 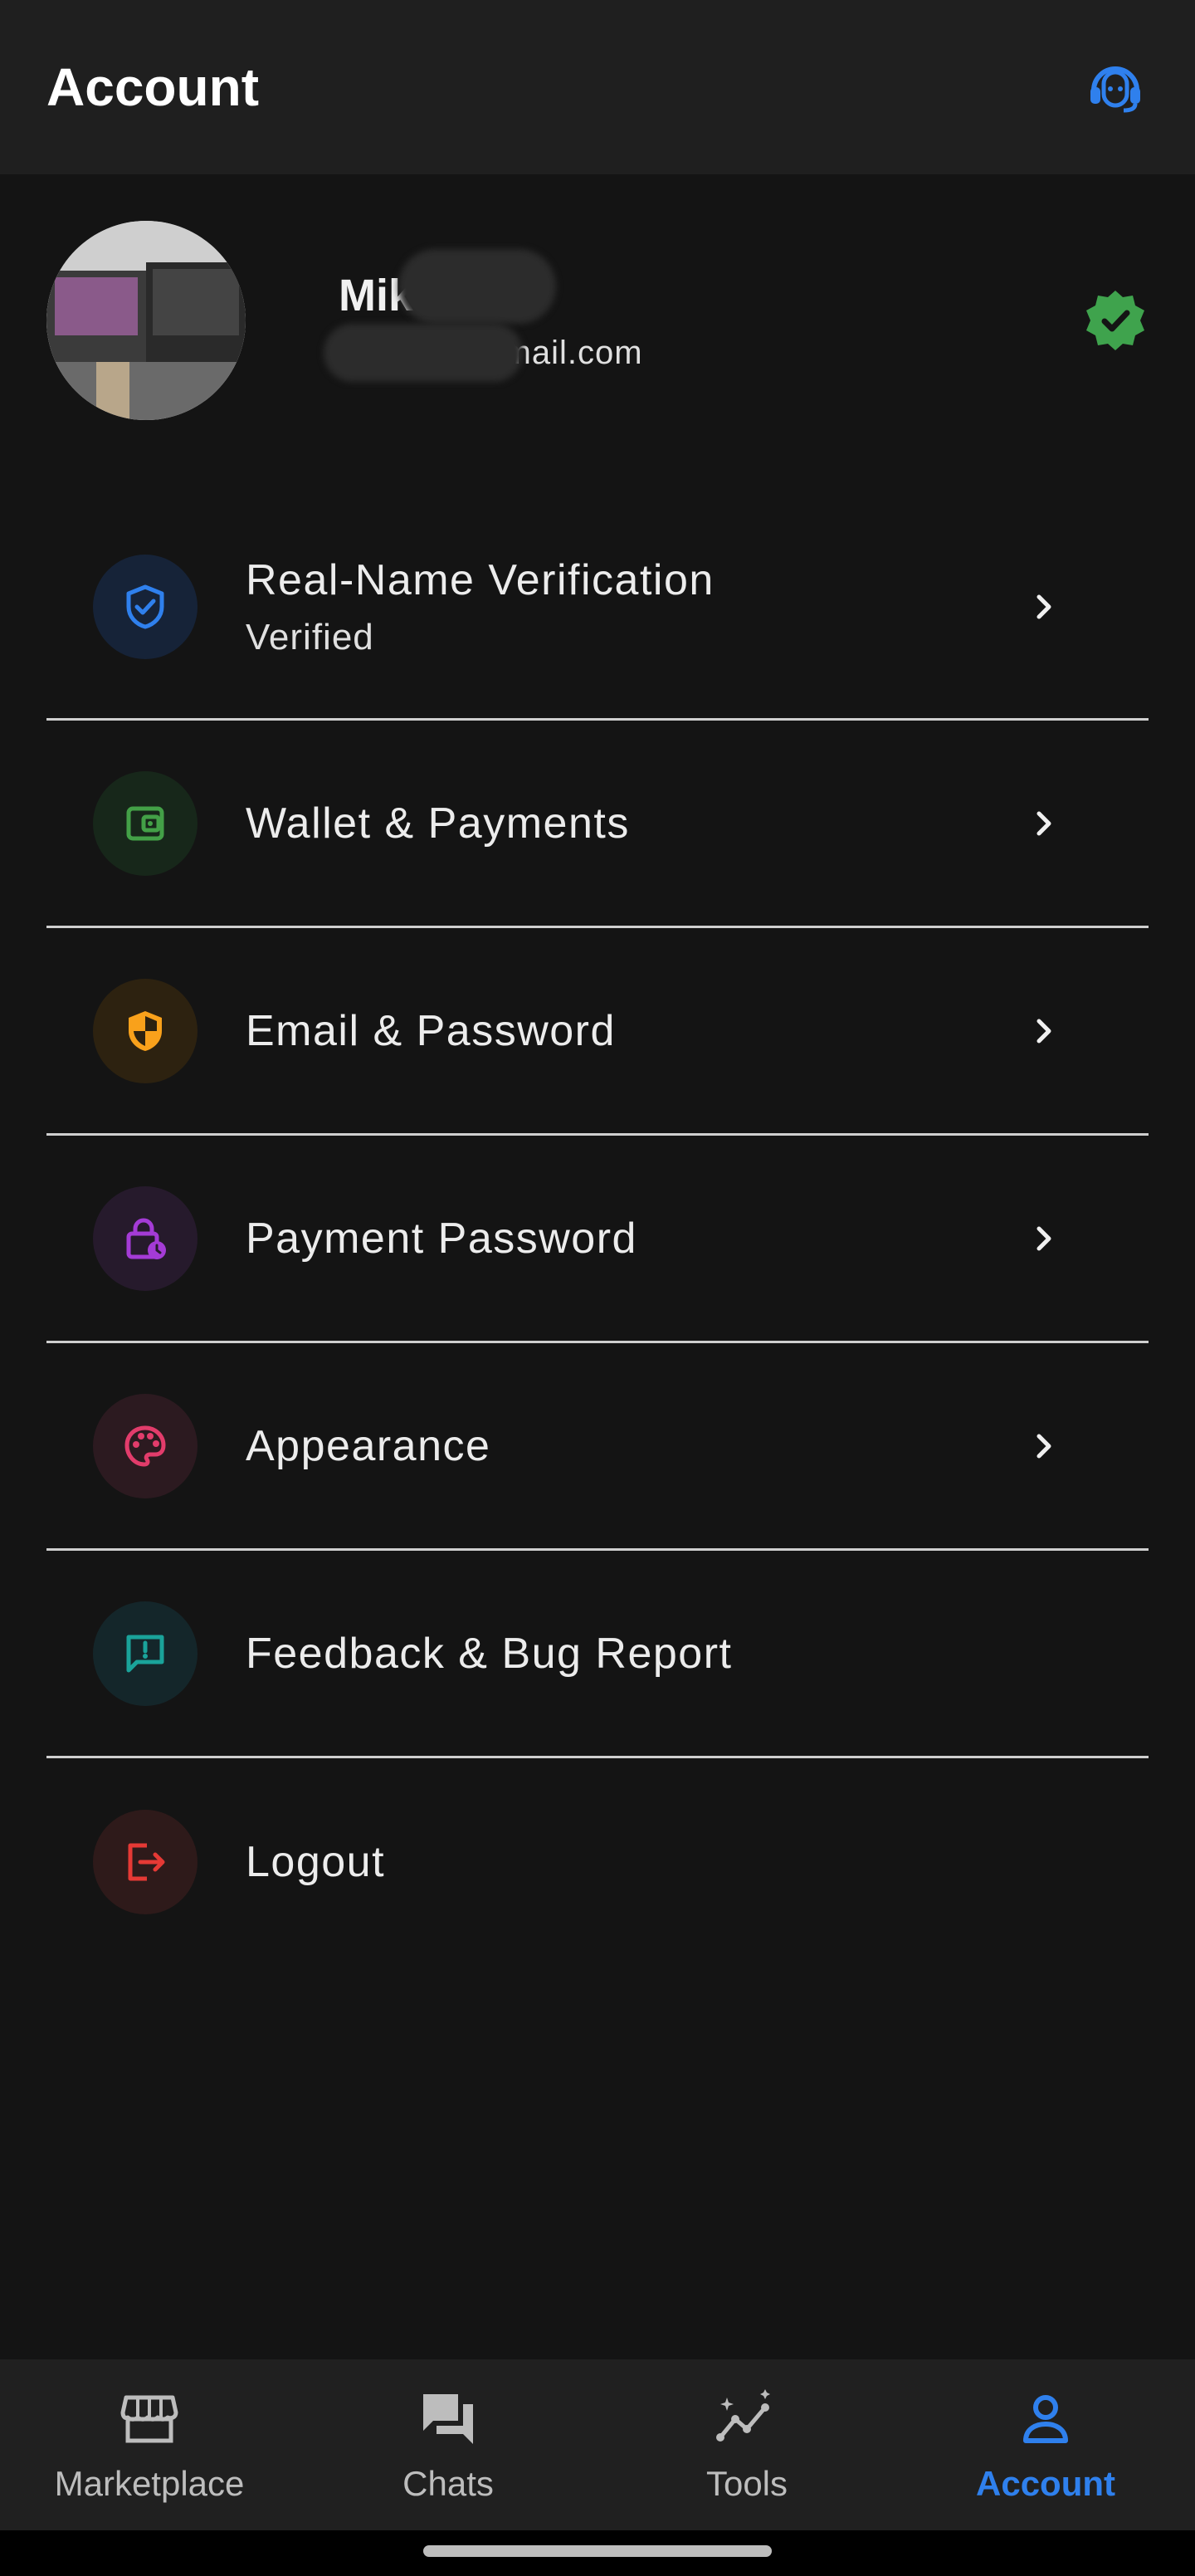 I want to click on logout-icon, so click(x=146, y=1862).